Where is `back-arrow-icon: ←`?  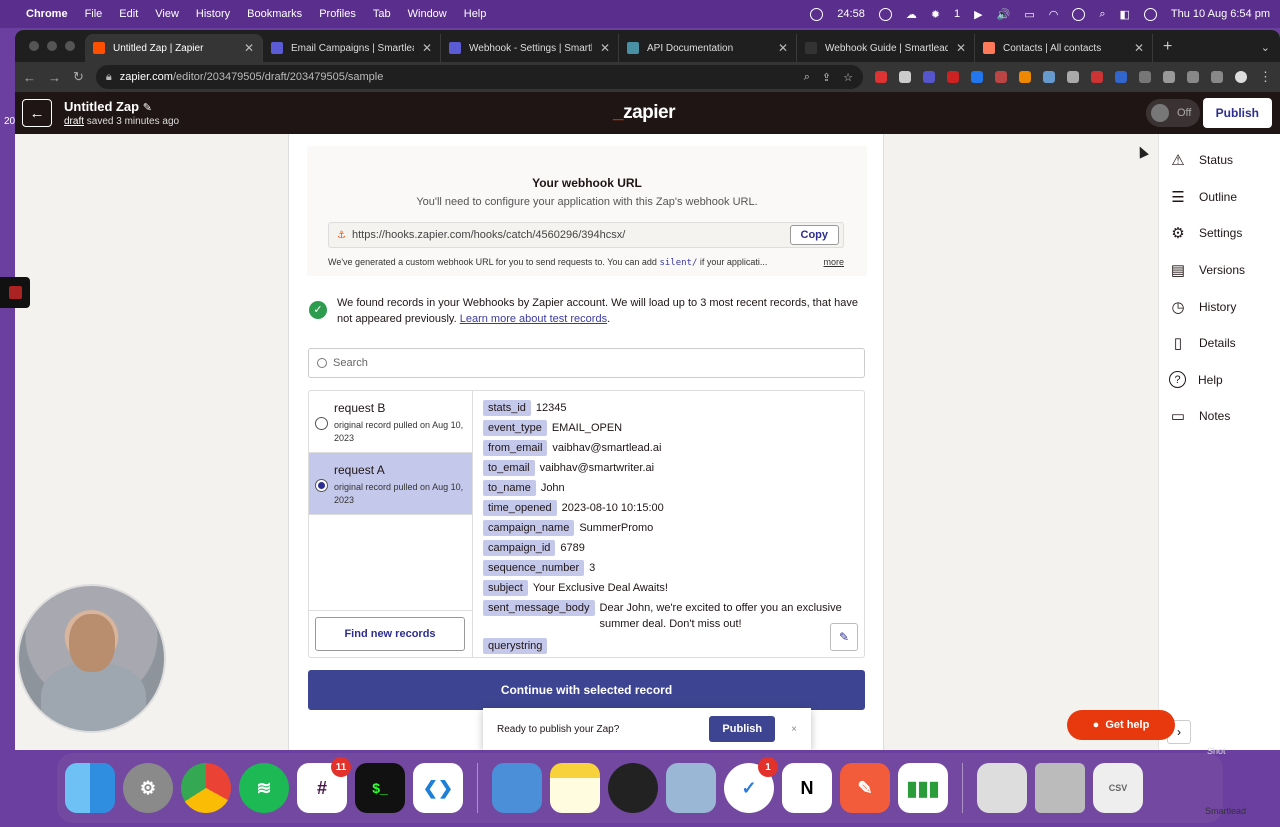
back-arrow-icon: ← is located at coordinates (29, 77).